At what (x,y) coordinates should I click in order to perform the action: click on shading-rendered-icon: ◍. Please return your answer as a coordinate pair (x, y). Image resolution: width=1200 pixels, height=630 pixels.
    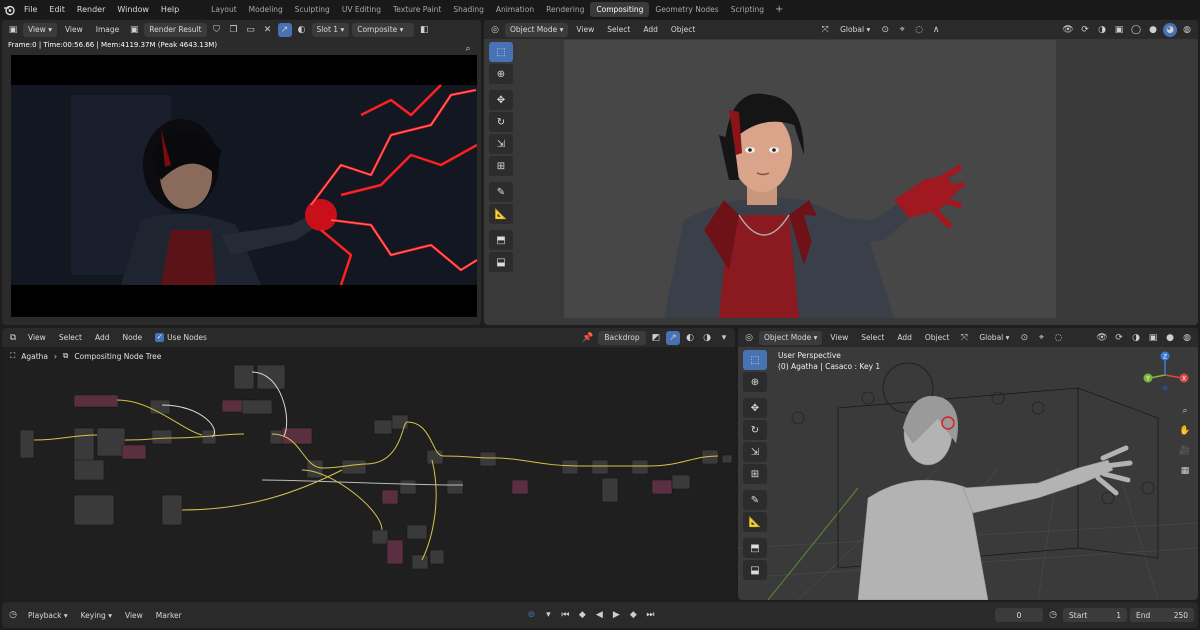
    Looking at the image, I should click on (1187, 338).